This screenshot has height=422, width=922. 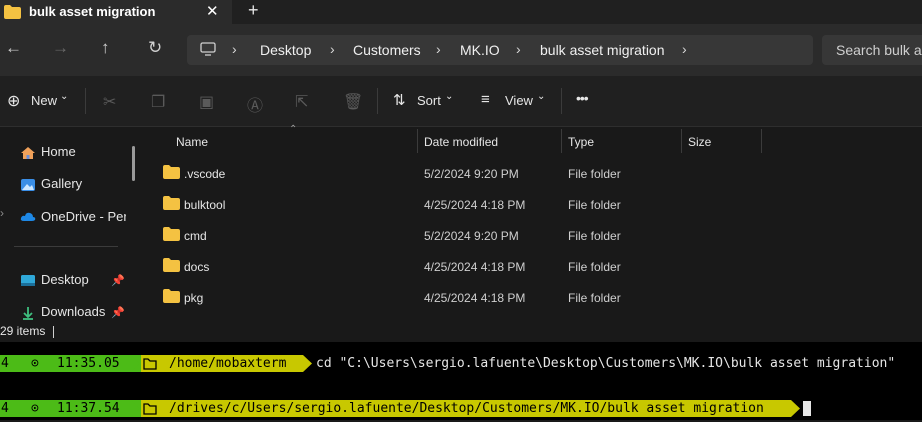 What do you see at coordinates (28, 184) in the screenshot?
I see `gallery-icon` at bounding box center [28, 184].